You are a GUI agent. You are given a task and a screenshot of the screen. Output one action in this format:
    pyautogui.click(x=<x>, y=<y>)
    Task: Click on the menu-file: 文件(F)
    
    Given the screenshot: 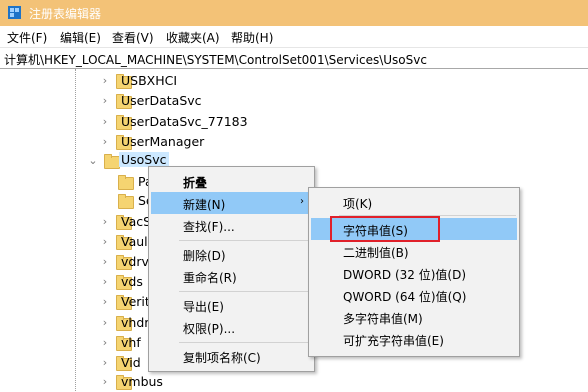 What is the action you would take?
    pyautogui.click(x=27, y=37)
    